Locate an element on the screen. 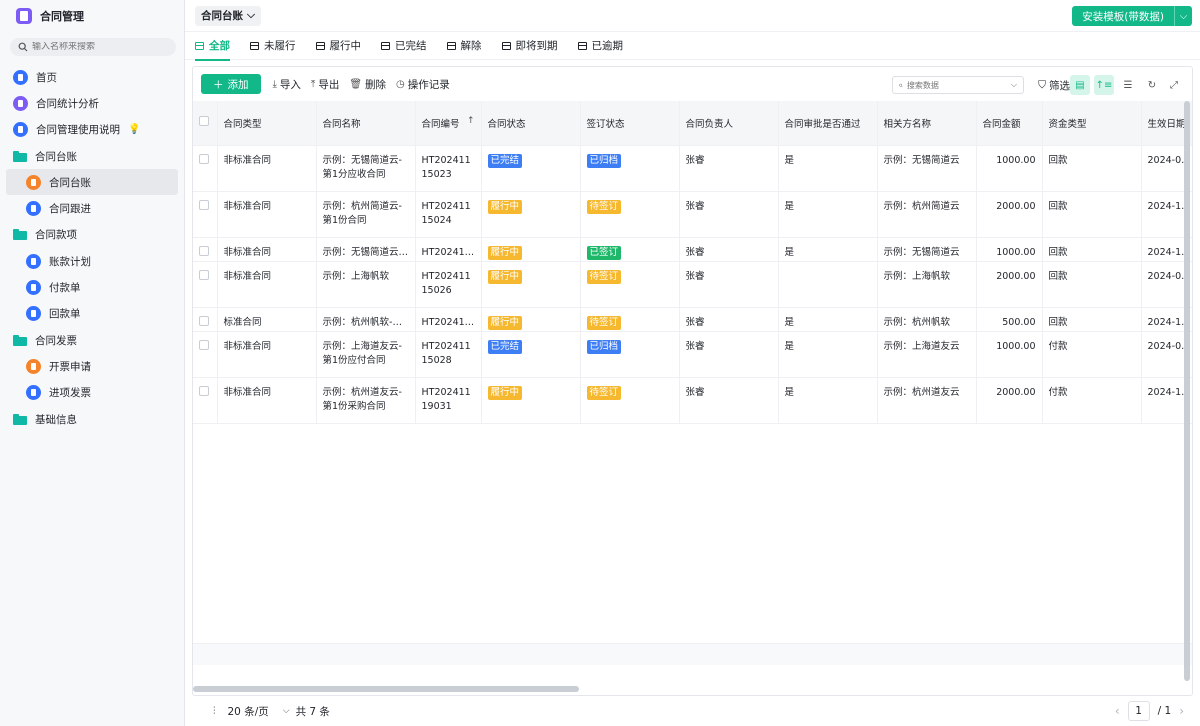  tab-label: 全部 is located at coordinates (219, 46).